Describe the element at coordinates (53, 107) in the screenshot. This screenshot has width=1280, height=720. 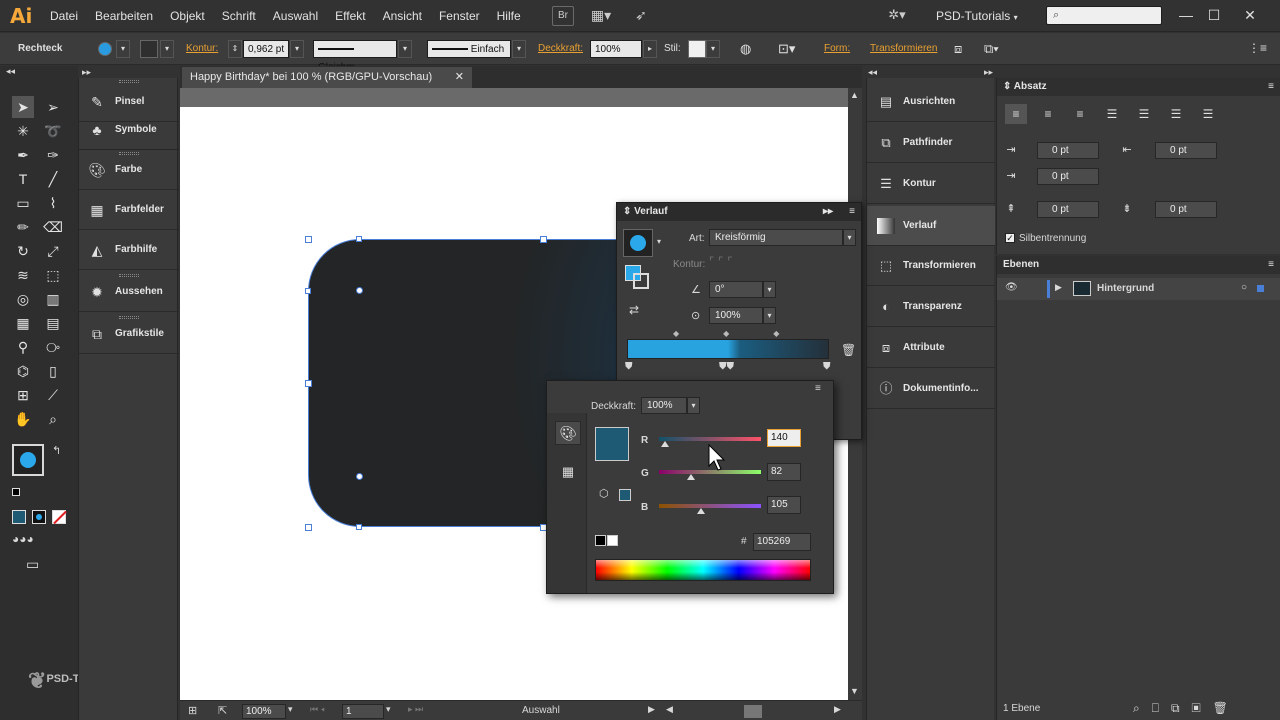
I see `direct-selection-tool-icon: ➢` at that location.